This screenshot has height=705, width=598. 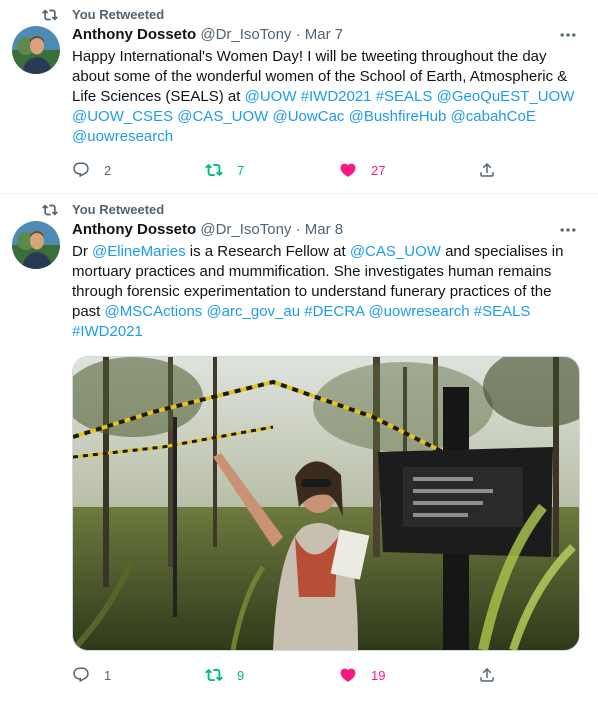 I want to click on hashtag-link: #DECRA, so click(x=334, y=311).